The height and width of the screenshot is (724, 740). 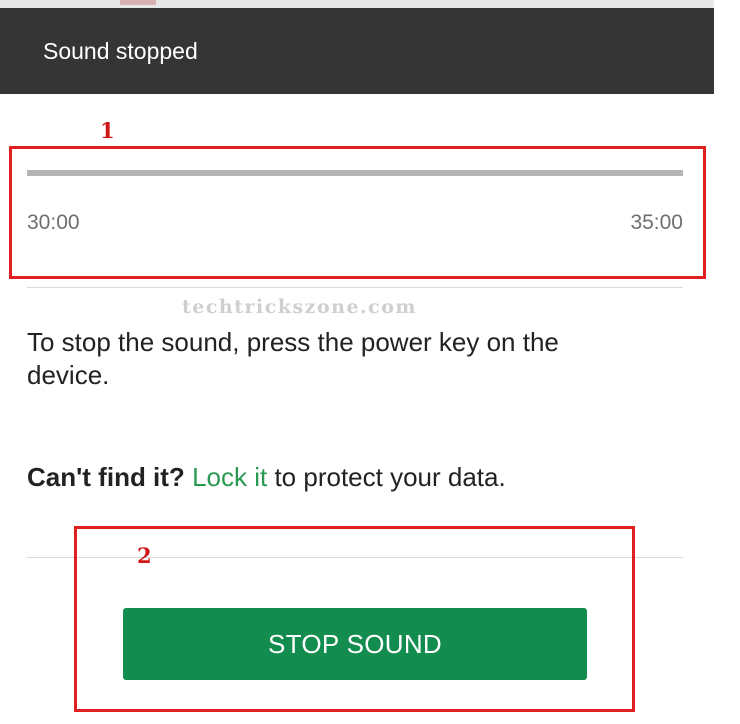 What do you see at coordinates (107, 130) in the screenshot?
I see `annotation-label-1: 1` at bounding box center [107, 130].